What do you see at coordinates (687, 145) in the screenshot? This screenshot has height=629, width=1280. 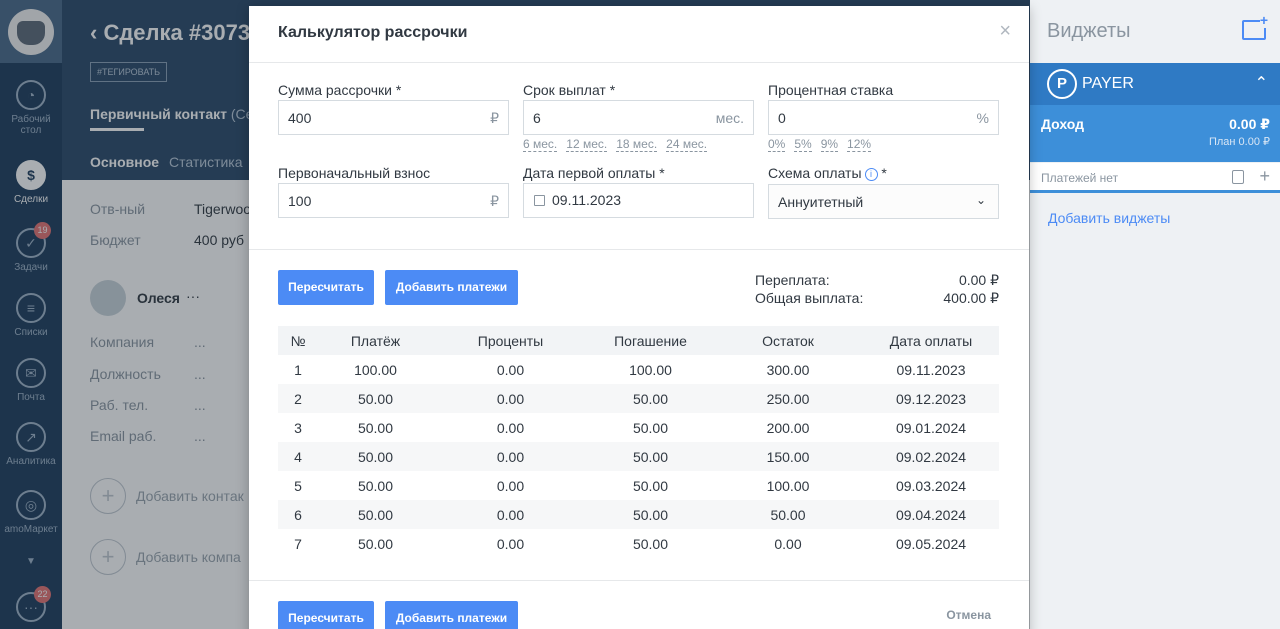 I see `term-option-24: 24 мес.` at bounding box center [687, 145].